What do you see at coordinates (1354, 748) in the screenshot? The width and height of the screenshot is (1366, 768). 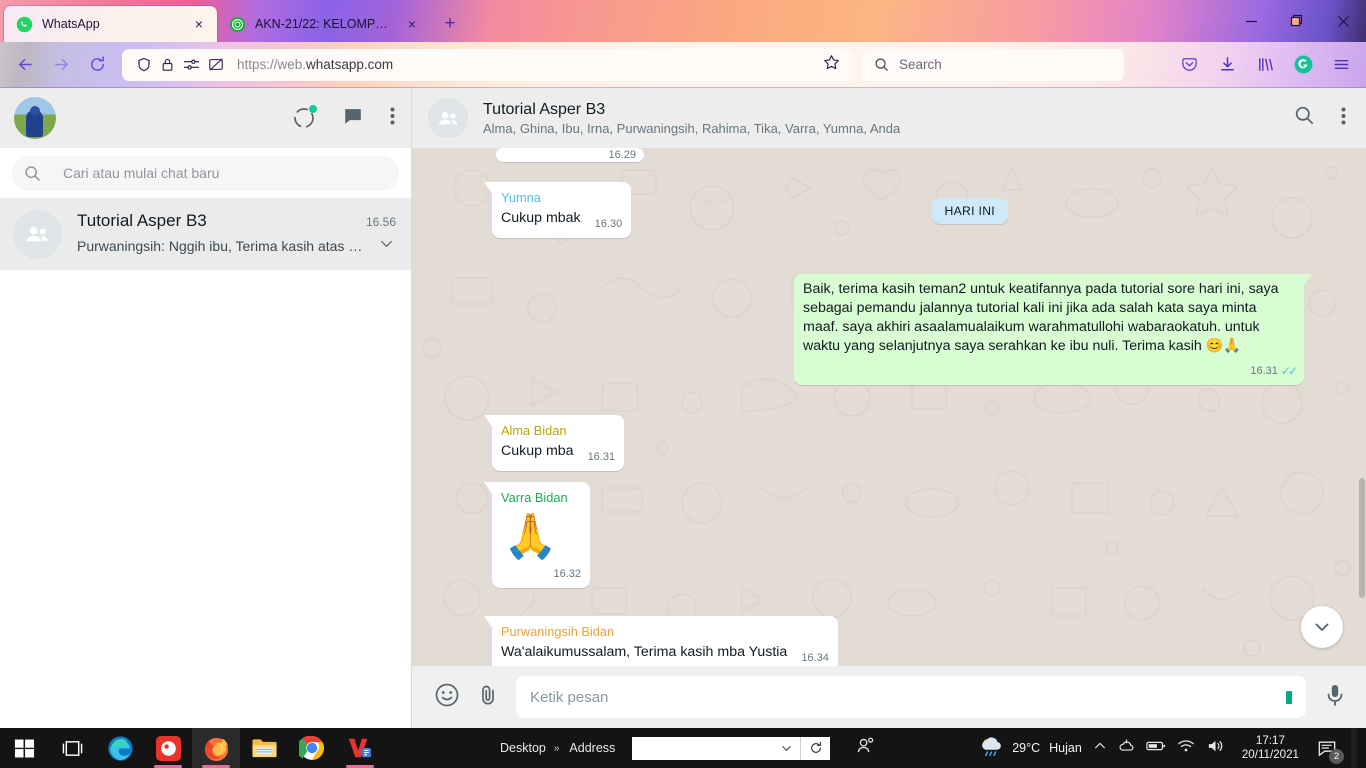 I see `show-desktop-button` at bounding box center [1354, 748].